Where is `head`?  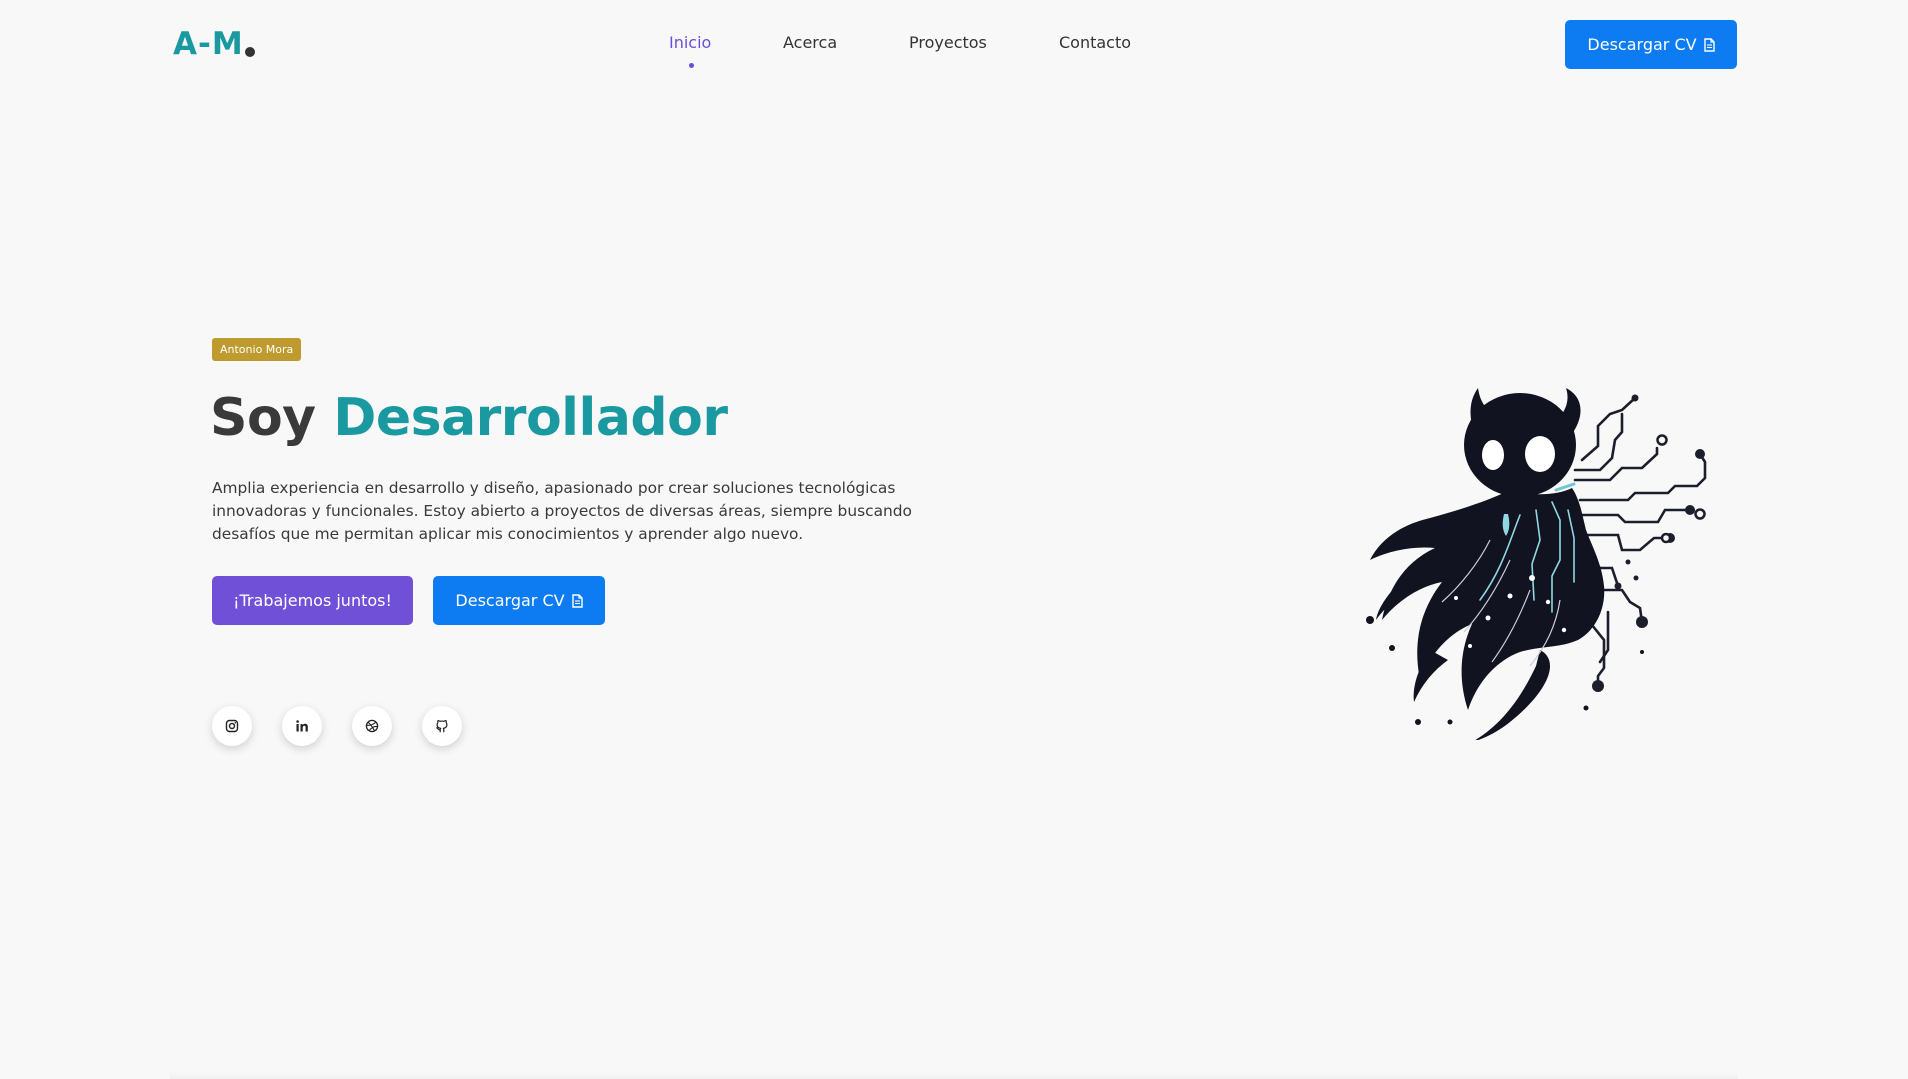
head is located at coordinates (1520, 445).